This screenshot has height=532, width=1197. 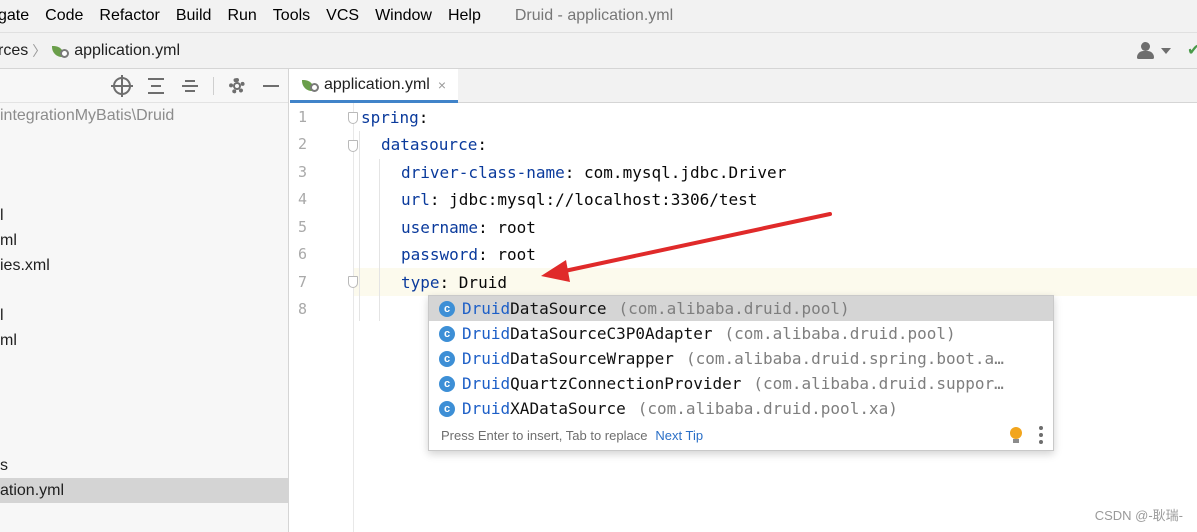 What do you see at coordinates (544, 435) in the screenshot?
I see `completion-hint: Press Enter to insert, Tab to replace` at bounding box center [544, 435].